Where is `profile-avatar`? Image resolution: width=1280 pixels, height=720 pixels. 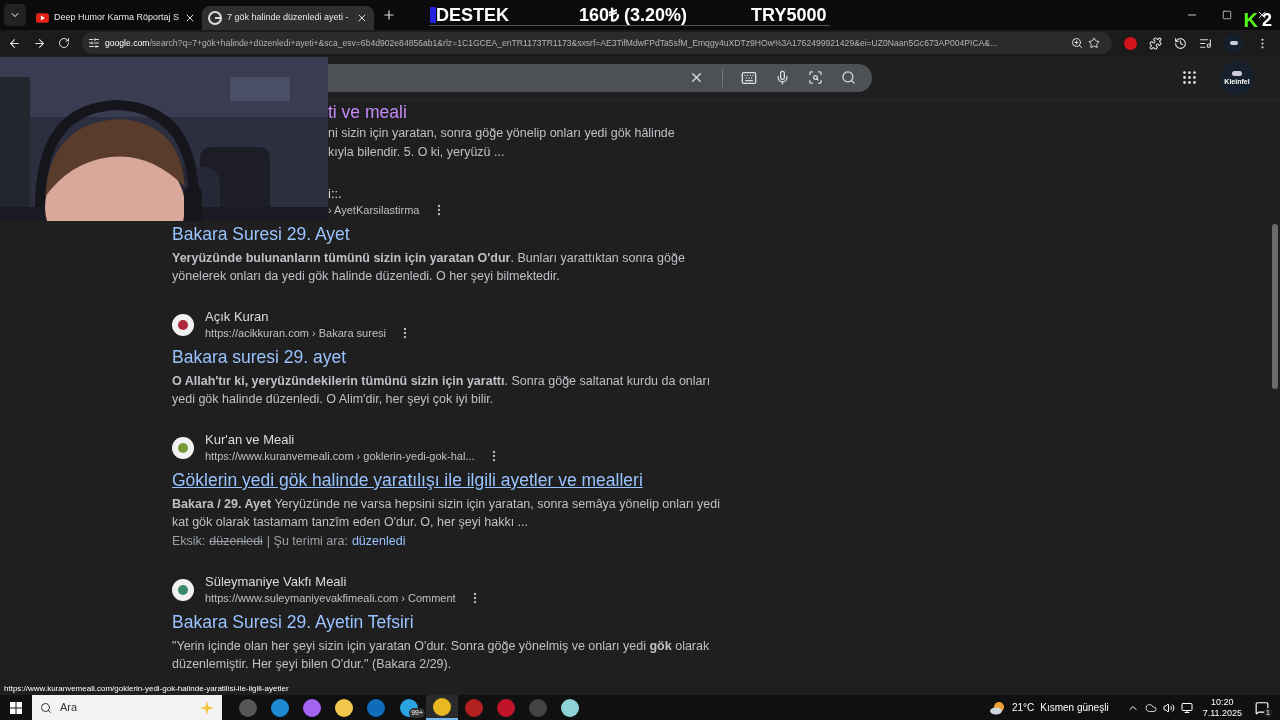
profile-avatar is located at coordinates (1234, 43).